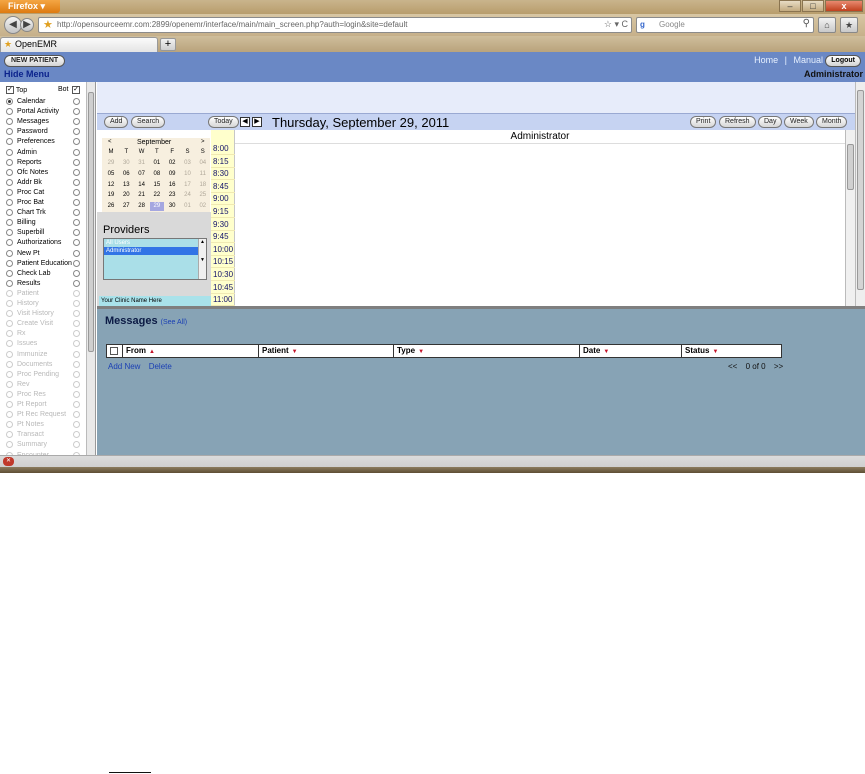 The width and height of the screenshot is (865, 774). I want to click on mini-calendar-day: 18, so click(203, 185).